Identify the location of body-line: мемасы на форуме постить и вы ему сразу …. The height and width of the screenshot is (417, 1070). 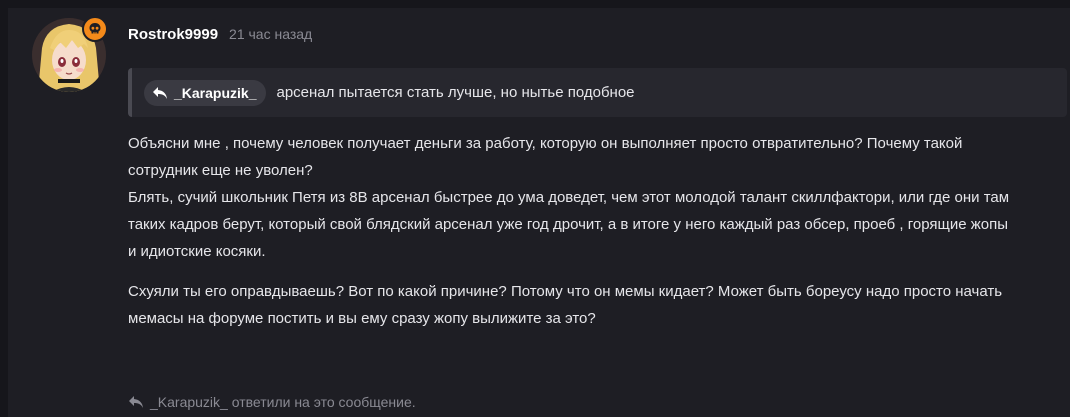
(362, 318).